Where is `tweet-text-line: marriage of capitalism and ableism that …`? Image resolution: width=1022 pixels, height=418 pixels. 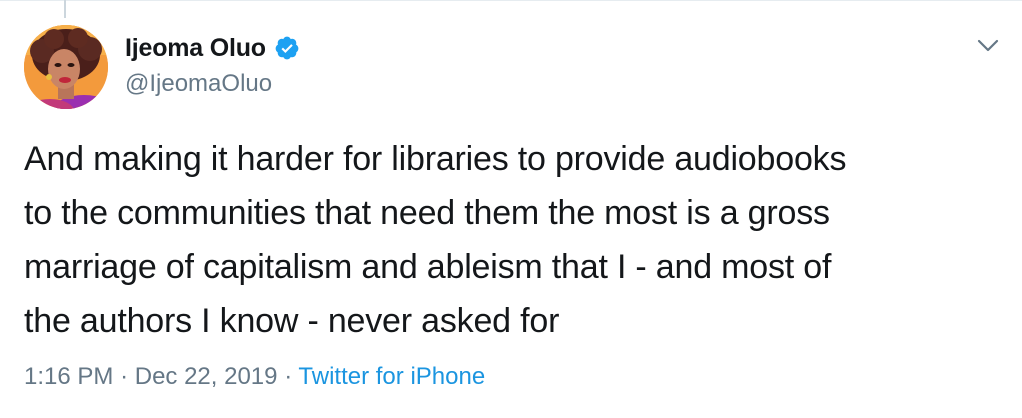
tweet-text-line: marriage of capitalism and ableism that … is located at coordinates (428, 267).